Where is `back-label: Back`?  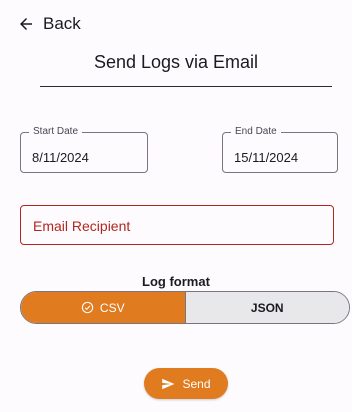 back-label: Back is located at coordinates (62, 23).